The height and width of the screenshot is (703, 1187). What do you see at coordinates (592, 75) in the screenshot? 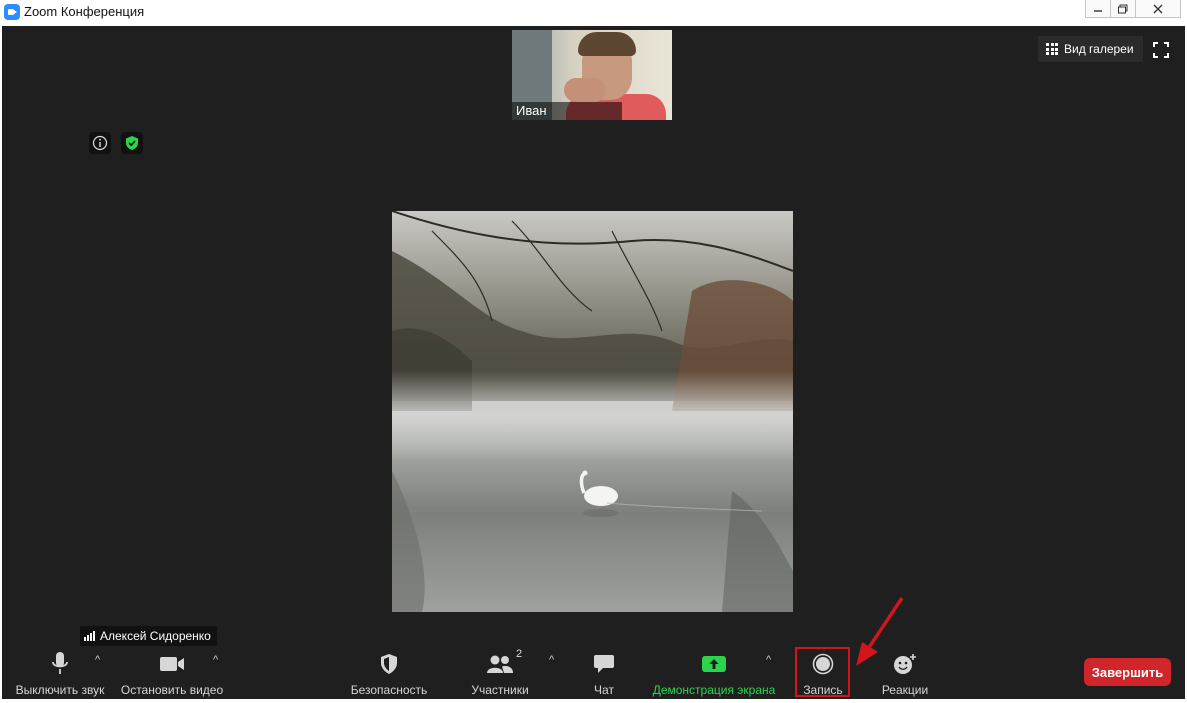
I see `participant-thumbnail: Иван` at bounding box center [592, 75].